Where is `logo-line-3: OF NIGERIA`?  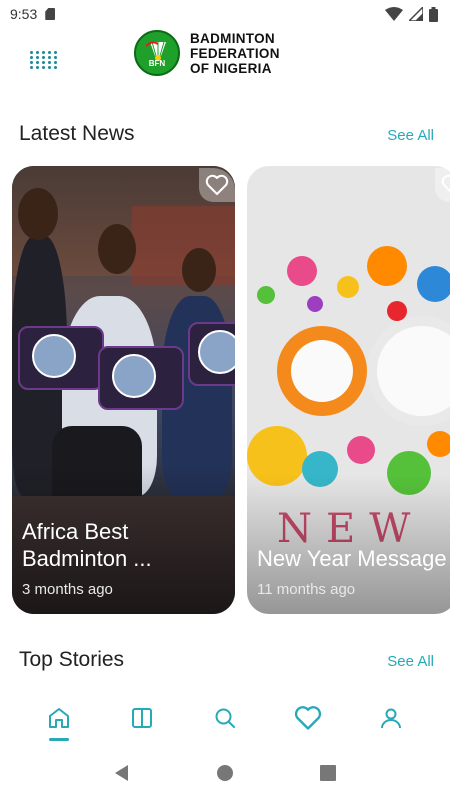
logo-line-3: OF NIGERIA is located at coordinates (231, 68).